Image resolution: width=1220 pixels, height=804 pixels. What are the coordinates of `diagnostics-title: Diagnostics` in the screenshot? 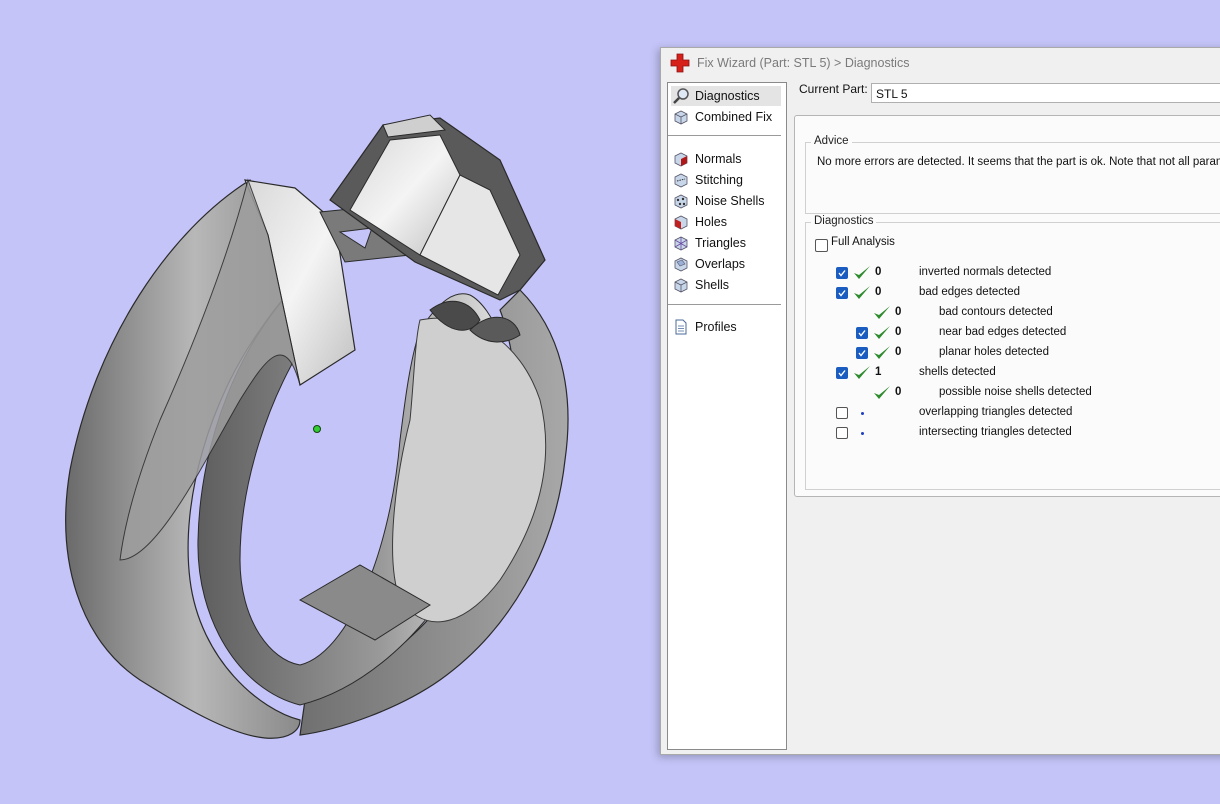 It's located at (844, 221).